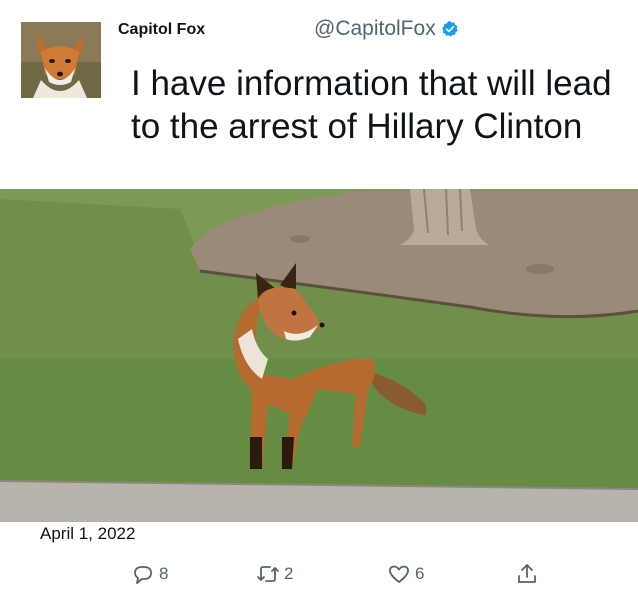  Describe the element at coordinates (319, 580) in the screenshot. I see `action-bar: 8 2 6` at that location.